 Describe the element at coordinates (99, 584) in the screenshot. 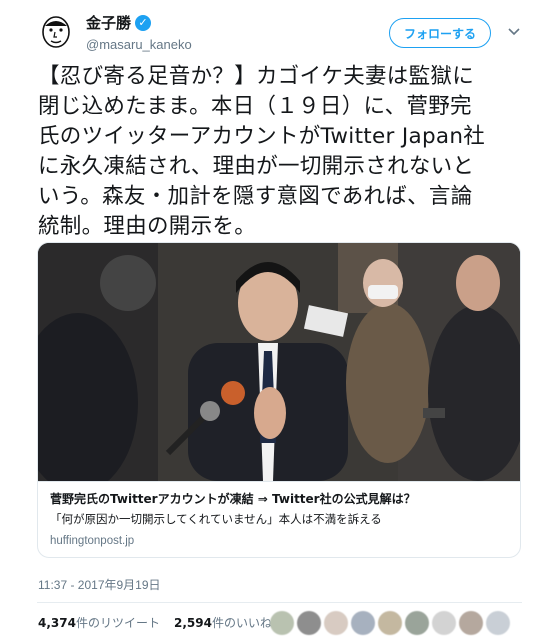

I see `tweet-timestamp: 11:37 - 2017年9月19日` at that location.